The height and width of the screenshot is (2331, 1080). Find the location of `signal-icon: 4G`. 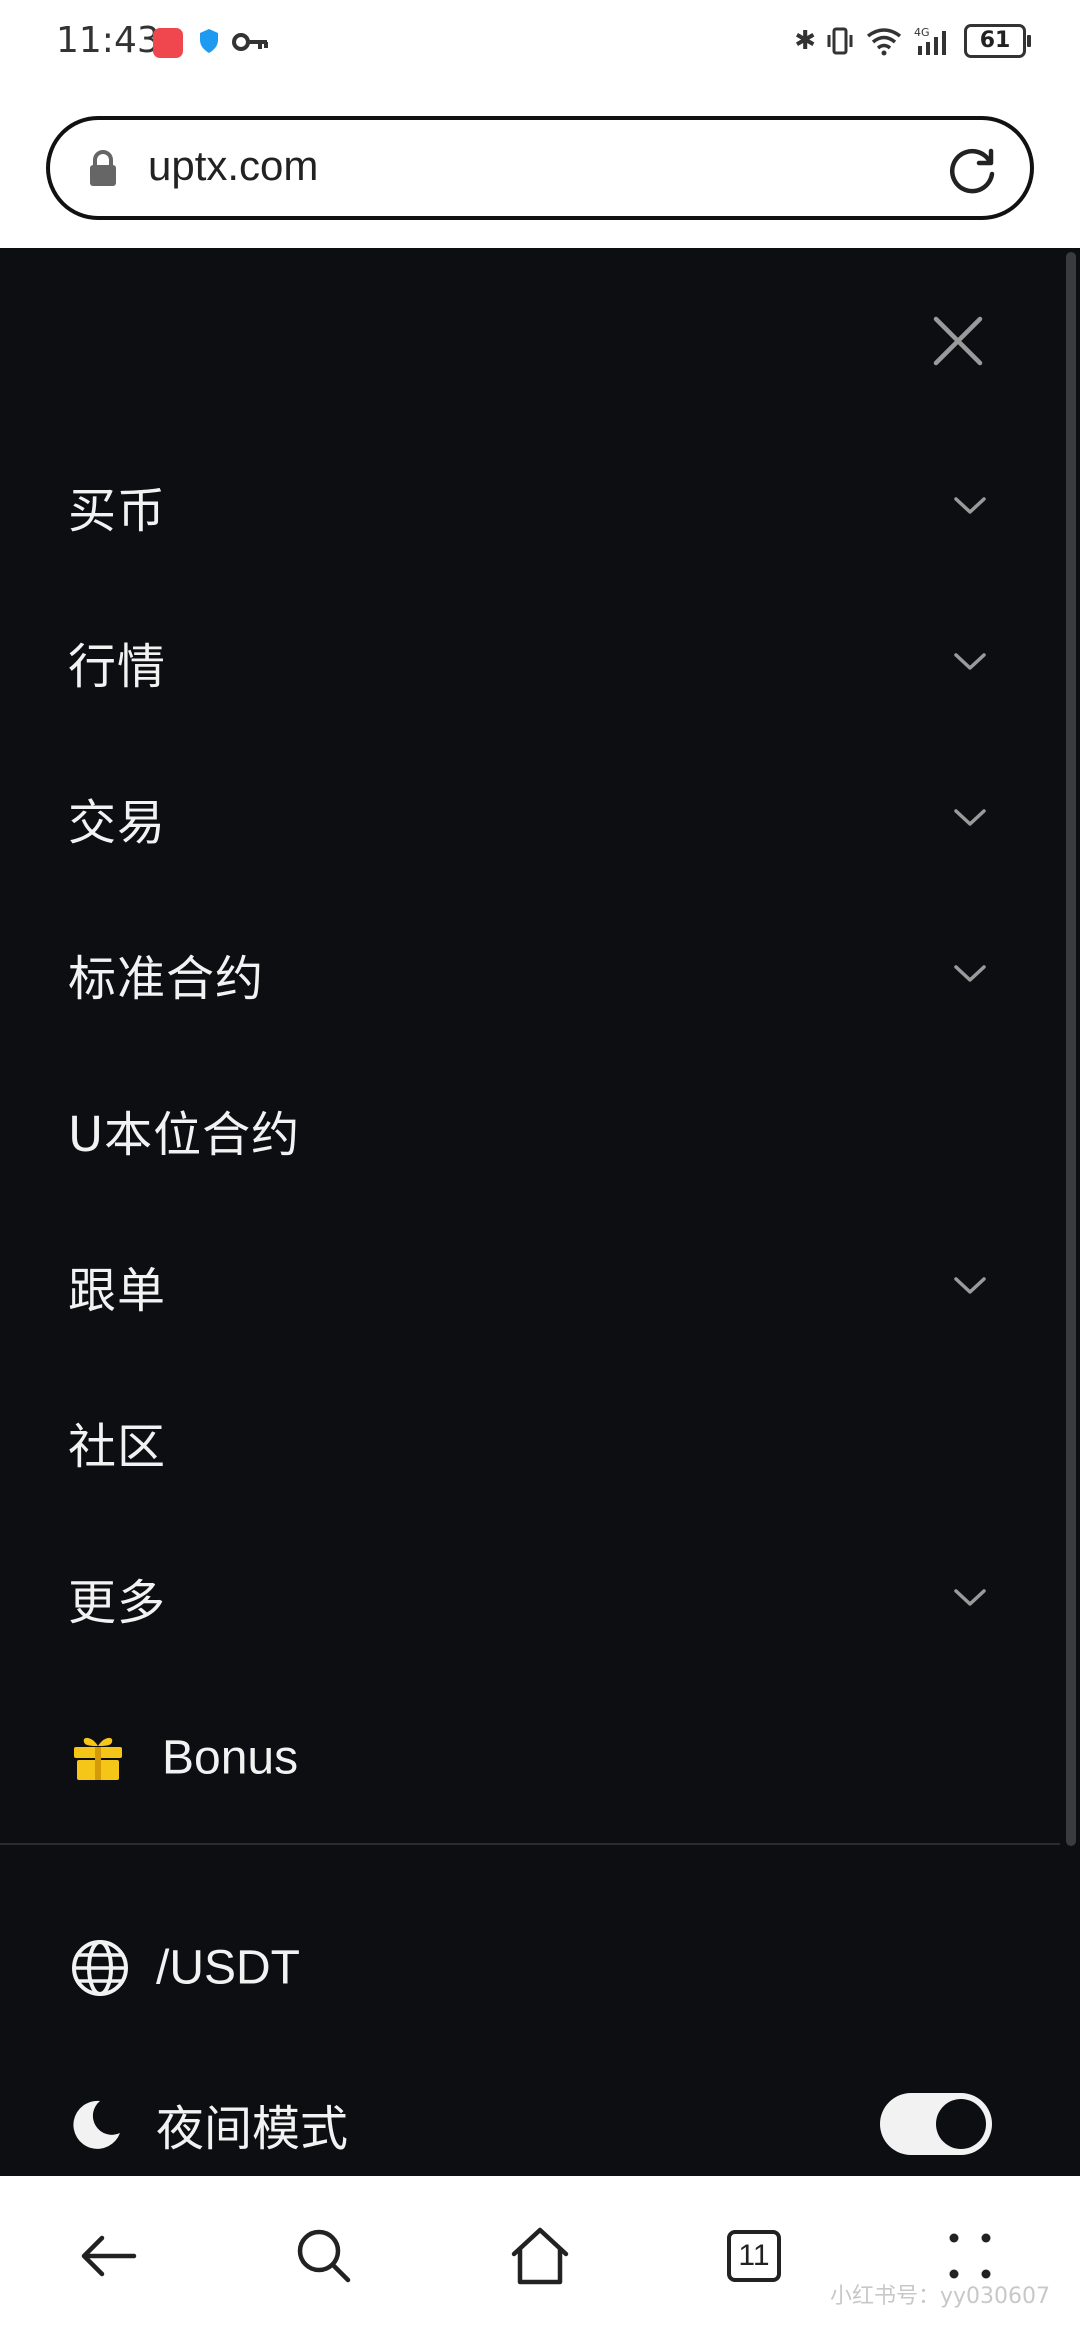

signal-icon: 4G is located at coordinates (930, 40).